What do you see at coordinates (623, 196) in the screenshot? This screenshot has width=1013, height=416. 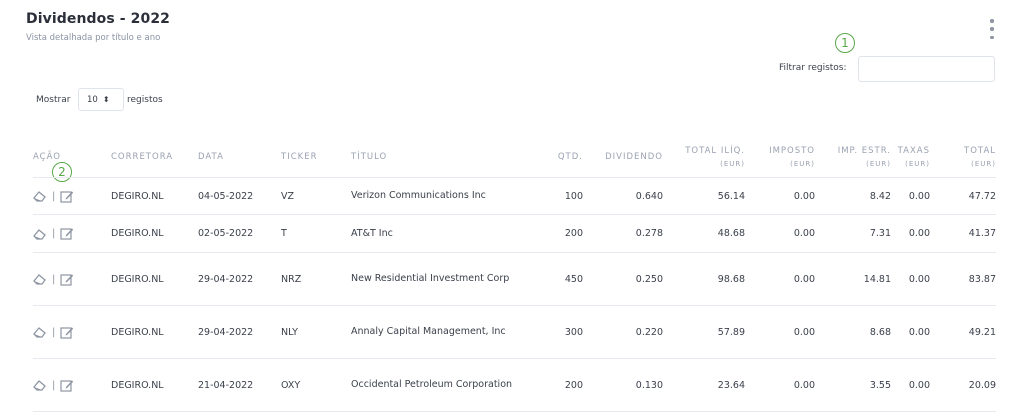 I see `cell-dividendo: 0.640` at bounding box center [623, 196].